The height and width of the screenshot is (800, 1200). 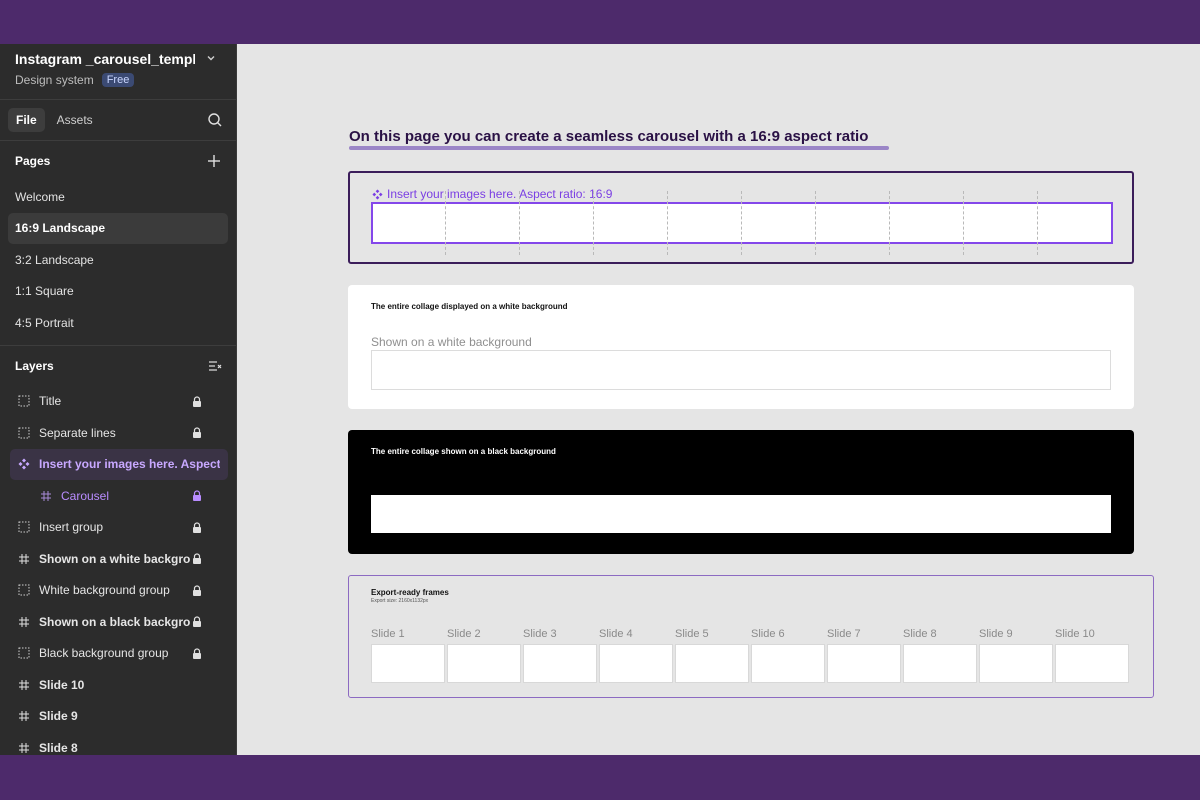 I want to click on chevron-down-icon, so click(x=211, y=58).